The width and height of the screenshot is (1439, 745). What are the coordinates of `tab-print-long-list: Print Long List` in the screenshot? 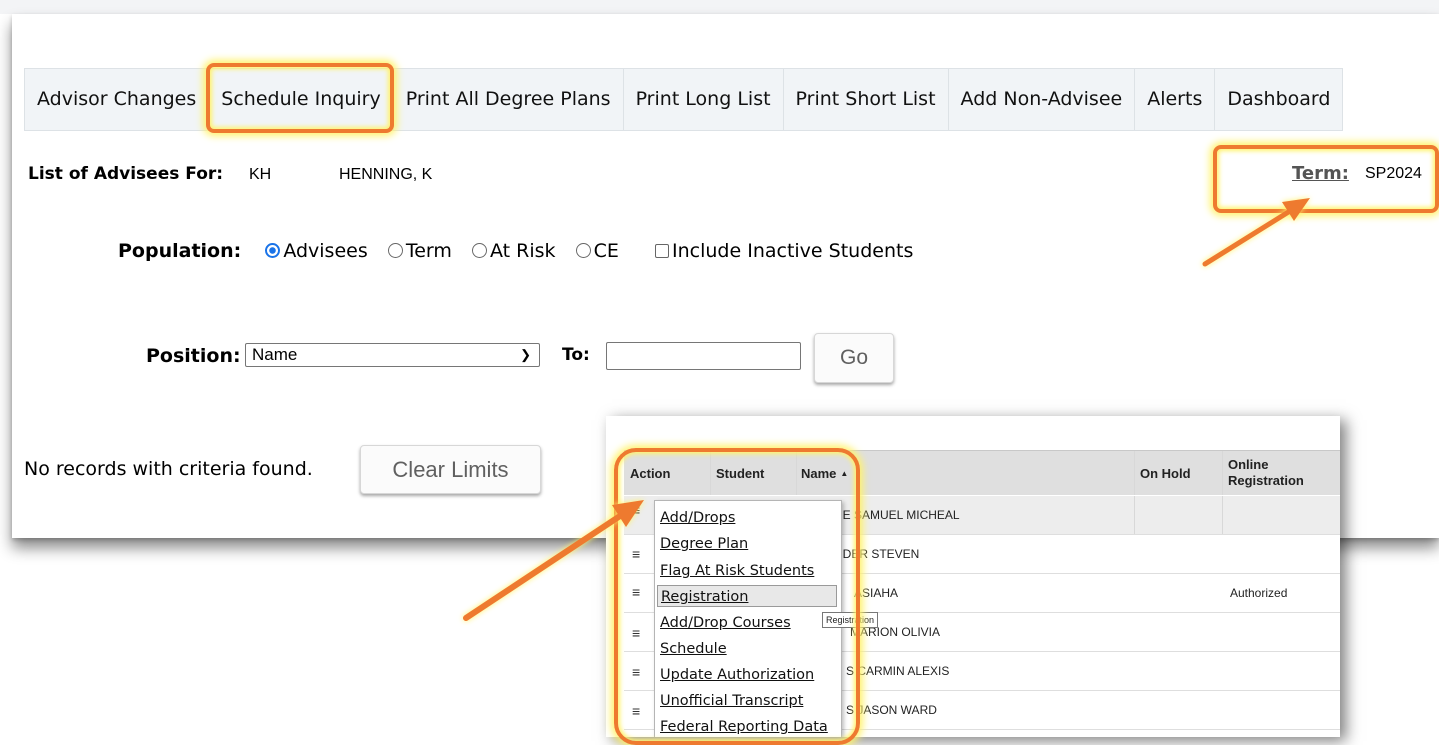 It's located at (703, 99).